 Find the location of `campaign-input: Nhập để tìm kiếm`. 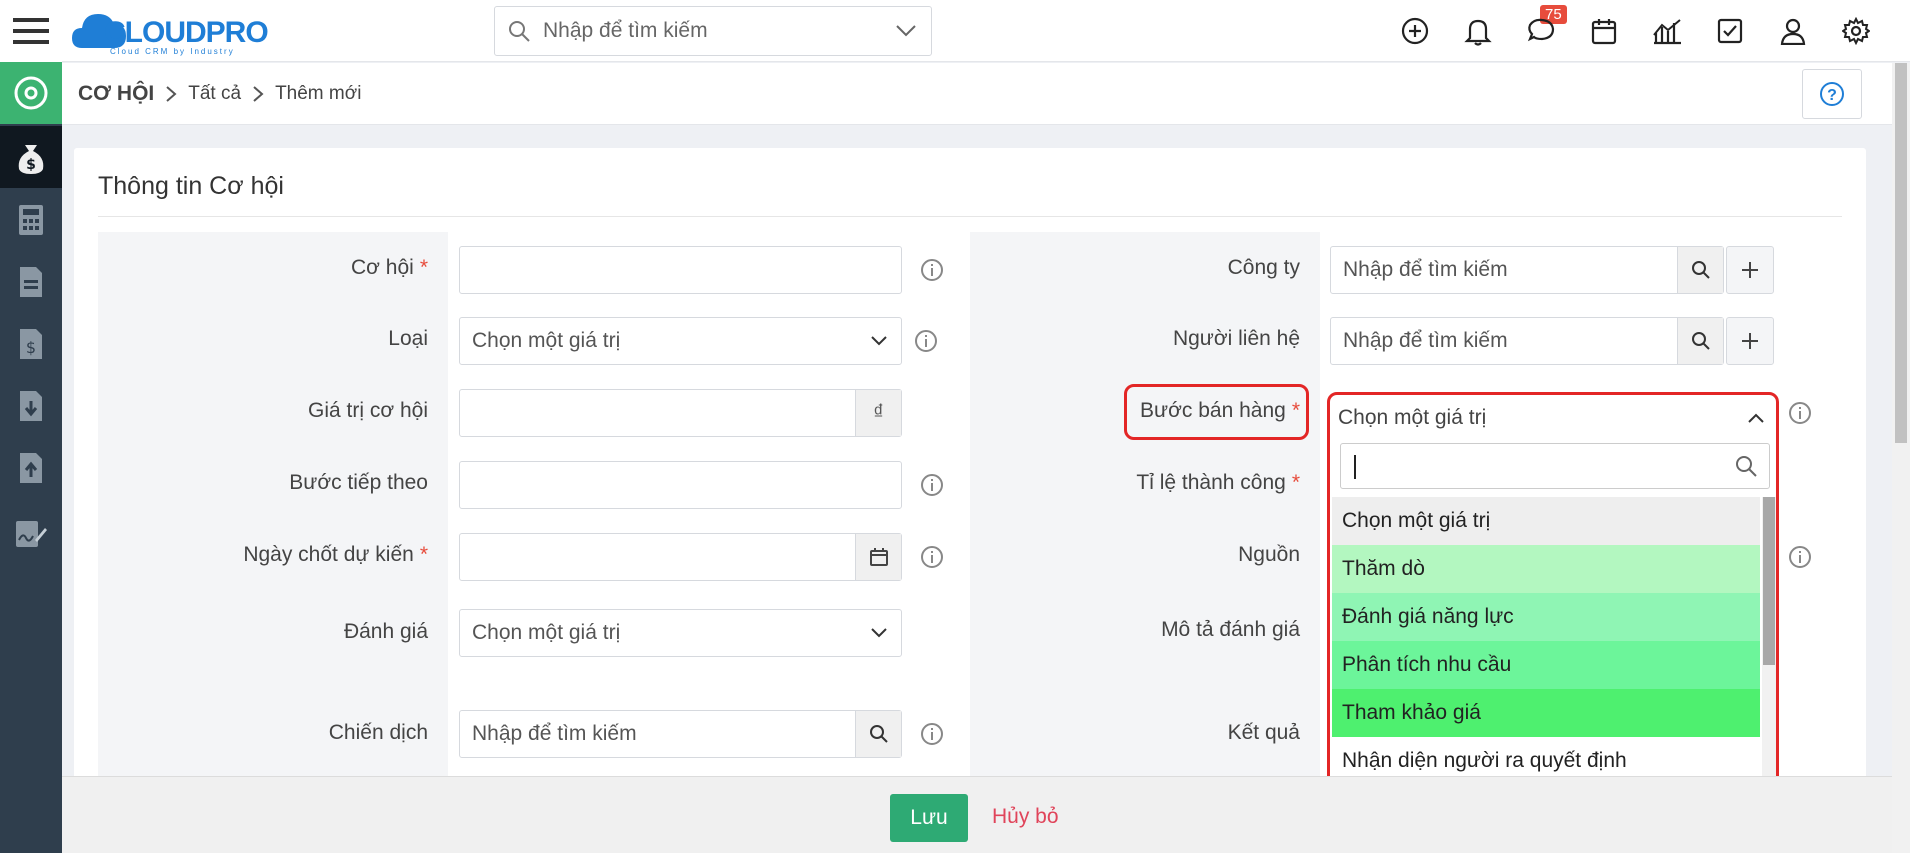

campaign-input: Nhập để tìm kiếm is located at coordinates (680, 734).